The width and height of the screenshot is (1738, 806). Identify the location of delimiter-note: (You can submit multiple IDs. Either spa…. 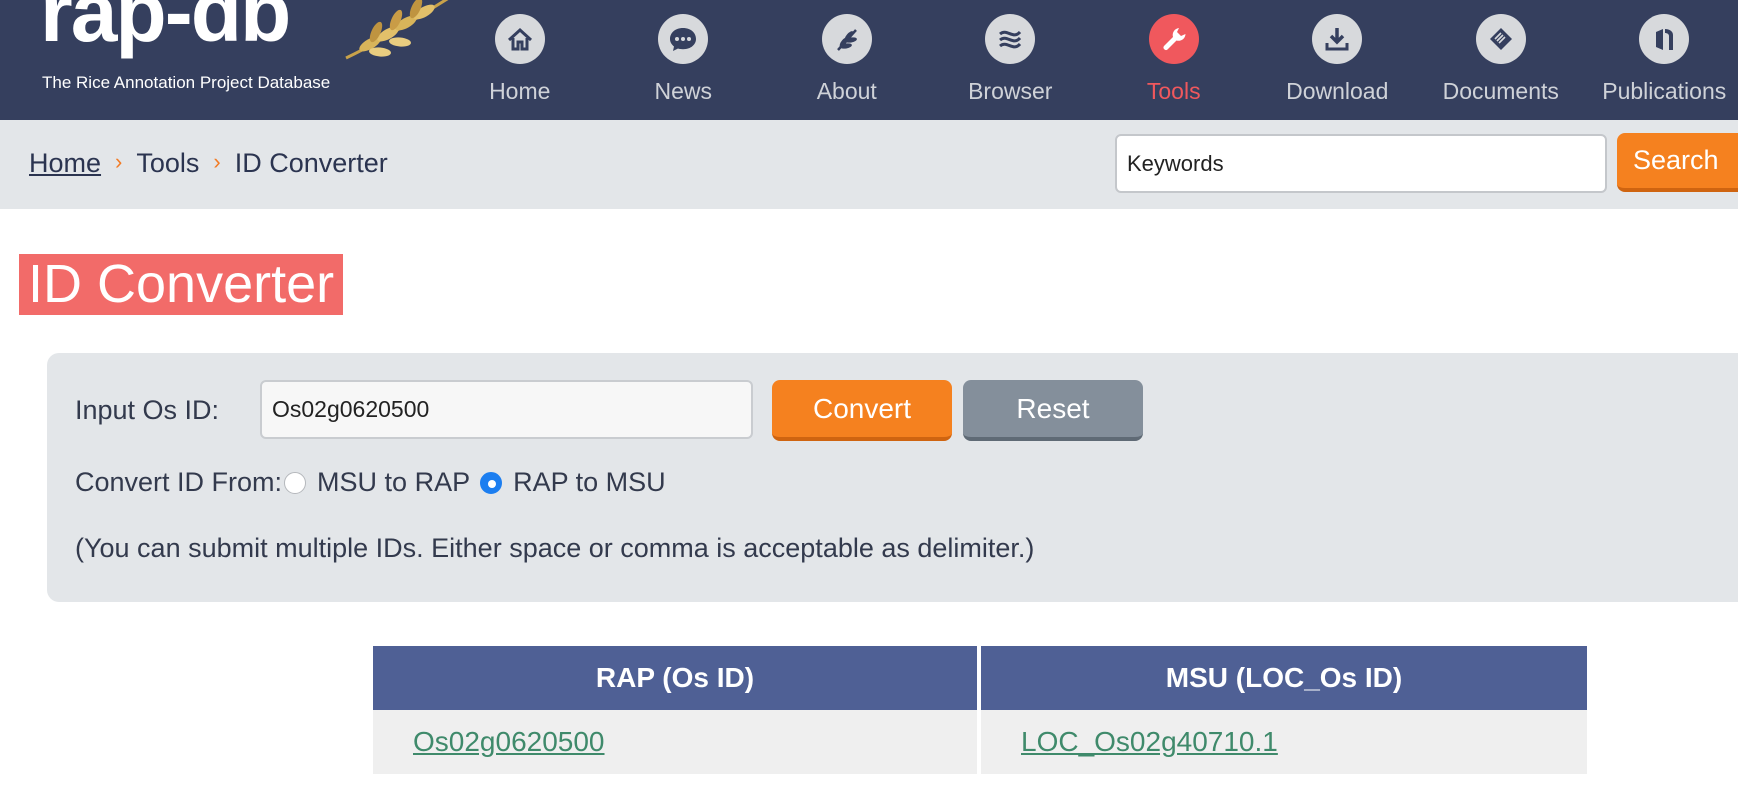
(555, 548).